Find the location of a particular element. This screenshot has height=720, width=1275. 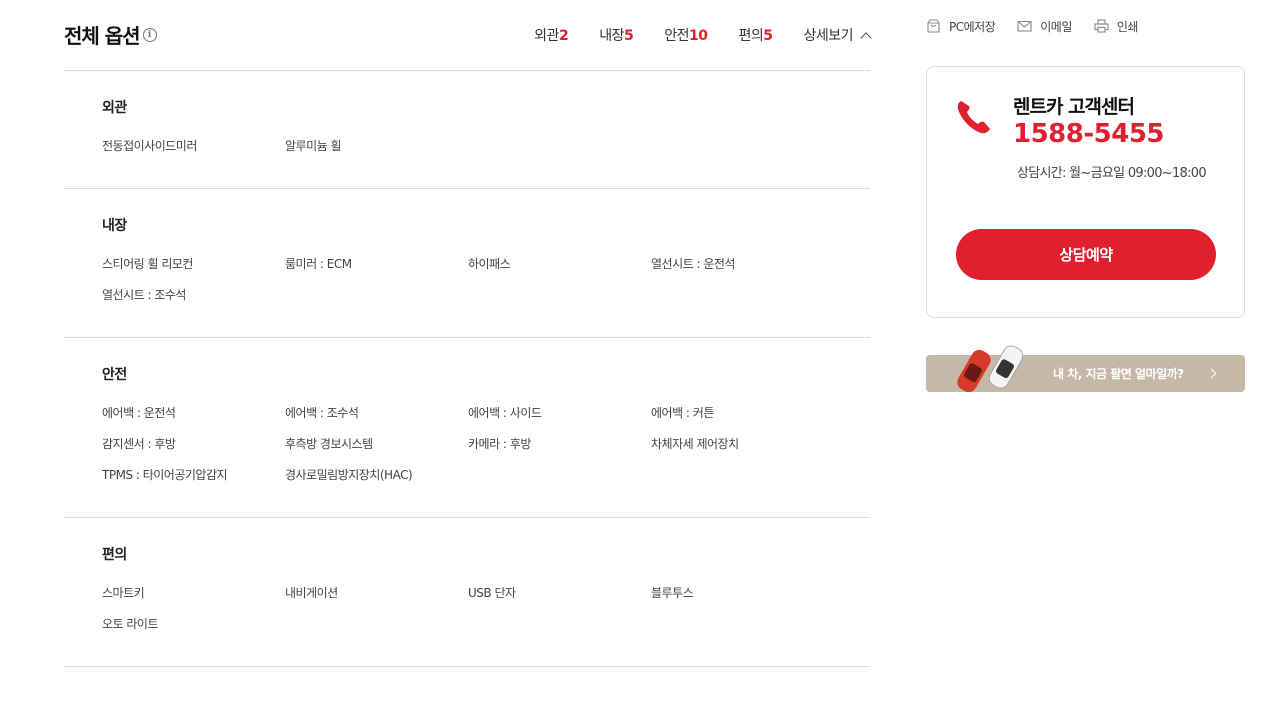

printer-icon is located at coordinates (1101, 26).